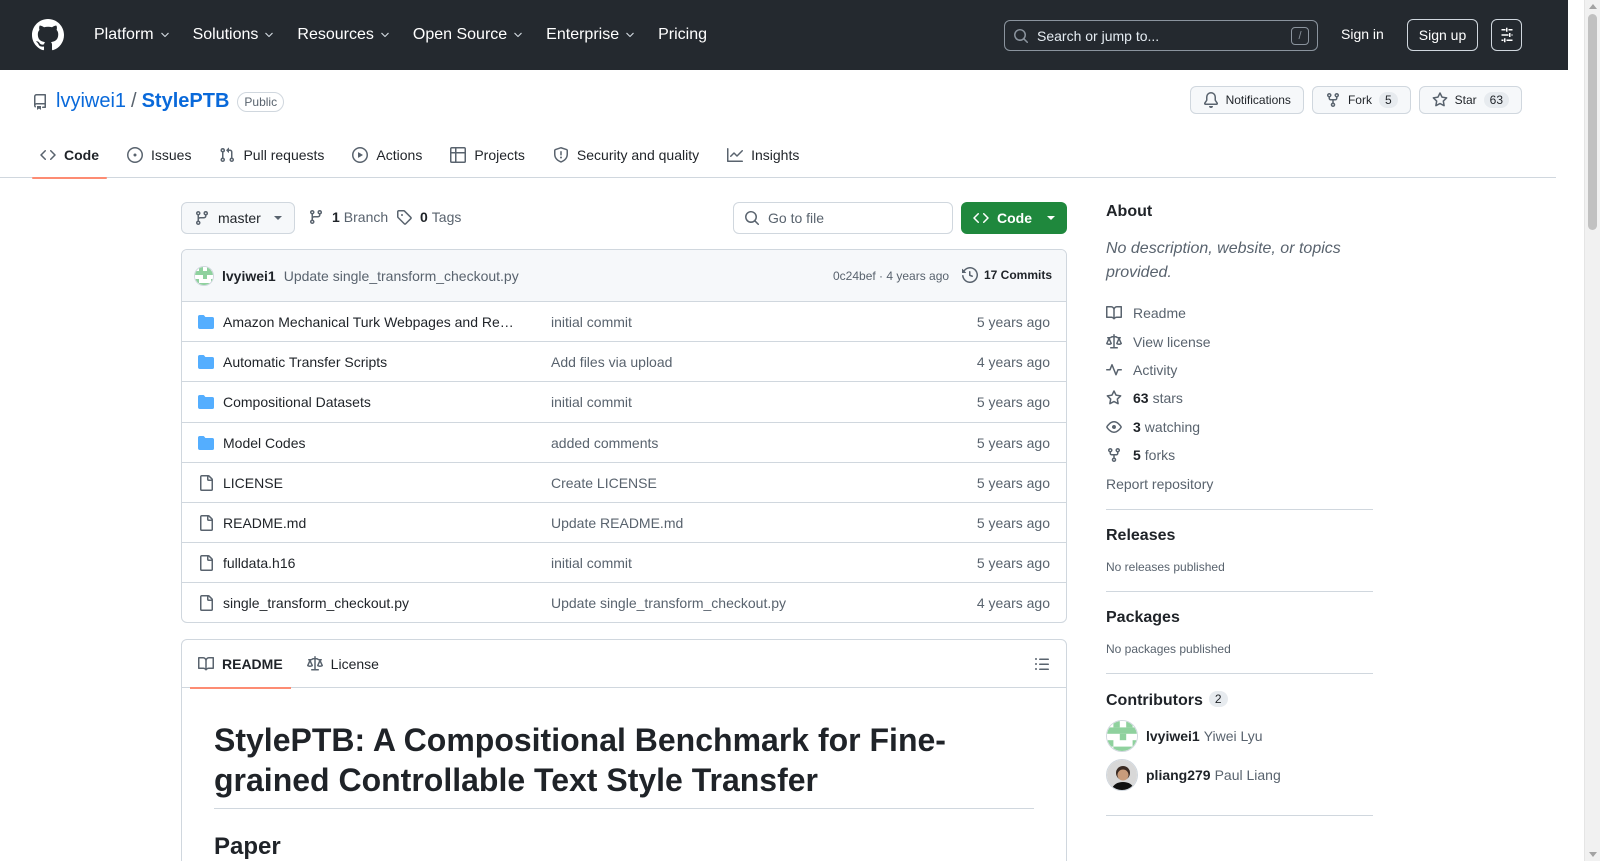 The height and width of the screenshot is (861, 1600). What do you see at coordinates (371, 483) in the screenshot?
I see `file-name-link: LICENSE` at bounding box center [371, 483].